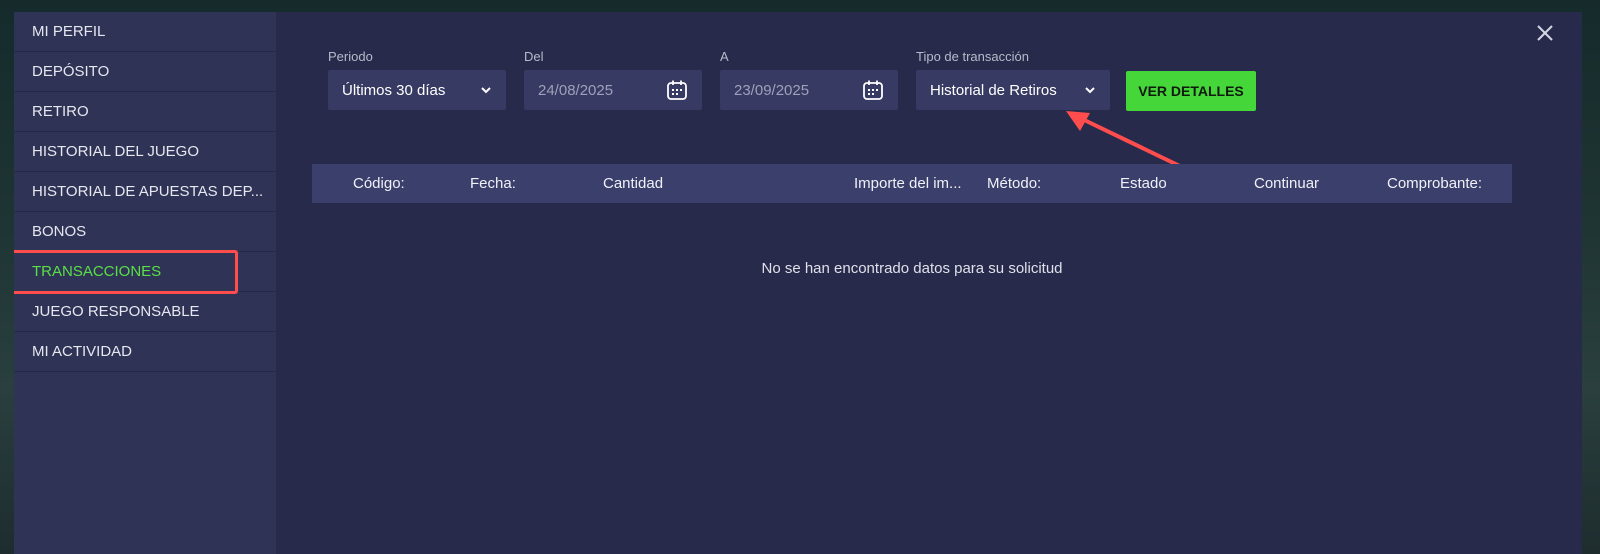 This screenshot has height=554, width=1600. What do you see at coordinates (1191, 91) in the screenshot?
I see `view-details-button: VER DETALLES` at bounding box center [1191, 91].